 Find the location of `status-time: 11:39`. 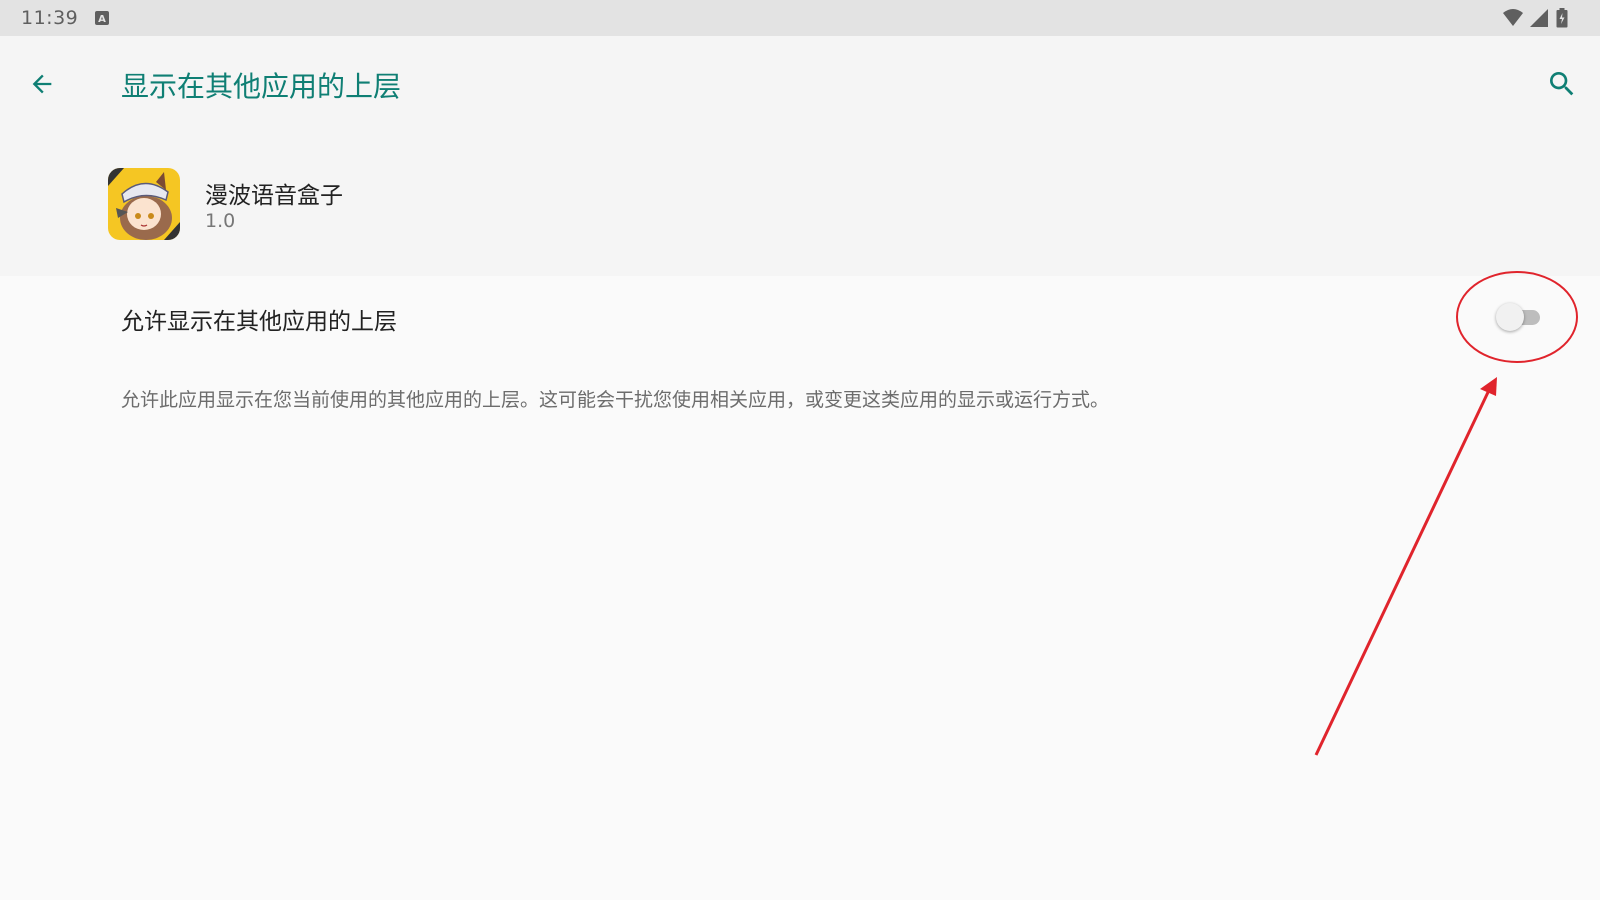

status-time: 11:39 is located at coordinates (50, 18).